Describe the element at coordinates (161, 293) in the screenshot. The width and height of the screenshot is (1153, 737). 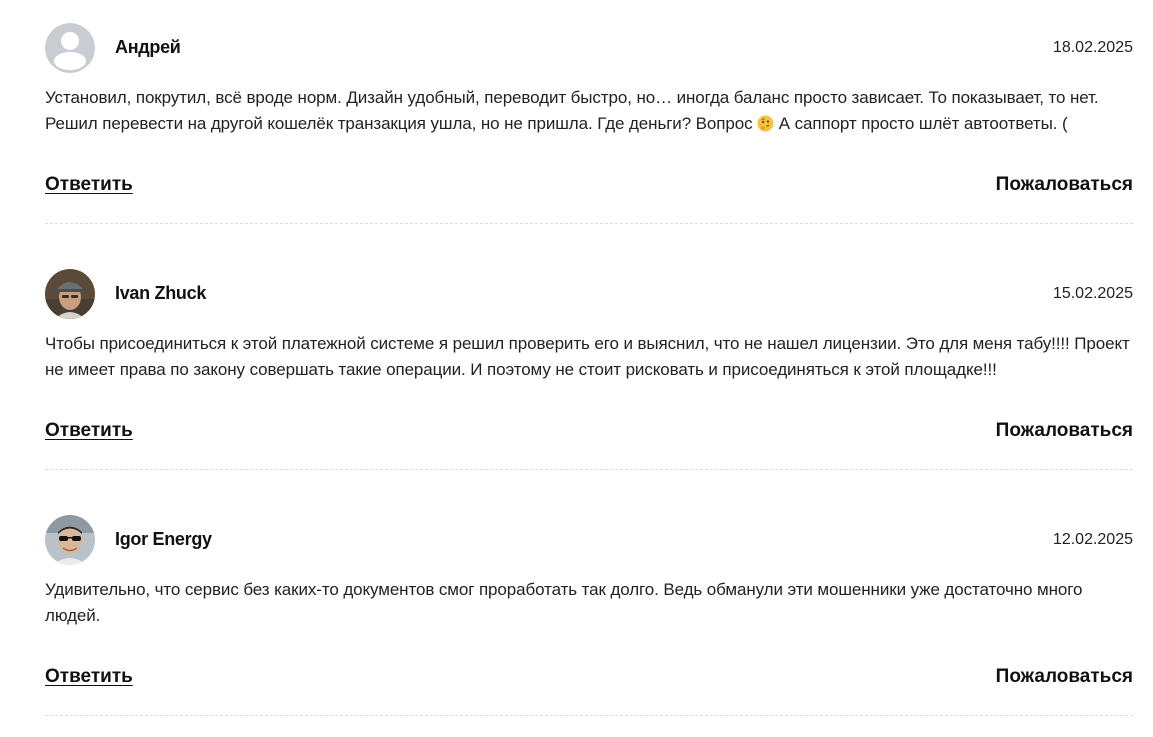
I see `comment-author: Ivan Zhuck` at that location.